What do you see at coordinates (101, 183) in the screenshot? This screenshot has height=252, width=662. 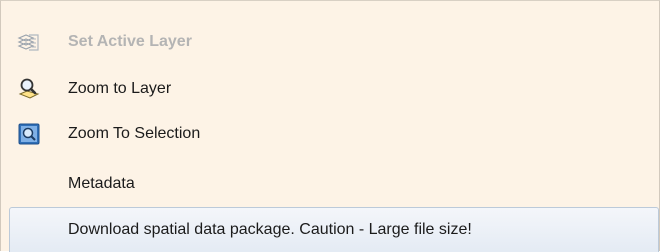 I see `menu-item-label: Metadata` at bounding box center [101, 183].